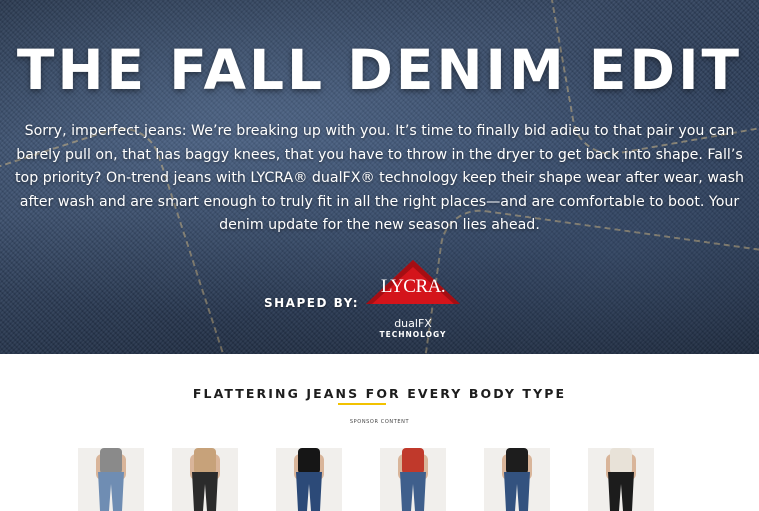 Image resolution: width=759 pixels, height=511 pixels. Describe the element at coordinates (379, 393) in the screenshot. I see `section-title: FLATTERING JEANS FOR EVERY BODY TYPE` at that location.